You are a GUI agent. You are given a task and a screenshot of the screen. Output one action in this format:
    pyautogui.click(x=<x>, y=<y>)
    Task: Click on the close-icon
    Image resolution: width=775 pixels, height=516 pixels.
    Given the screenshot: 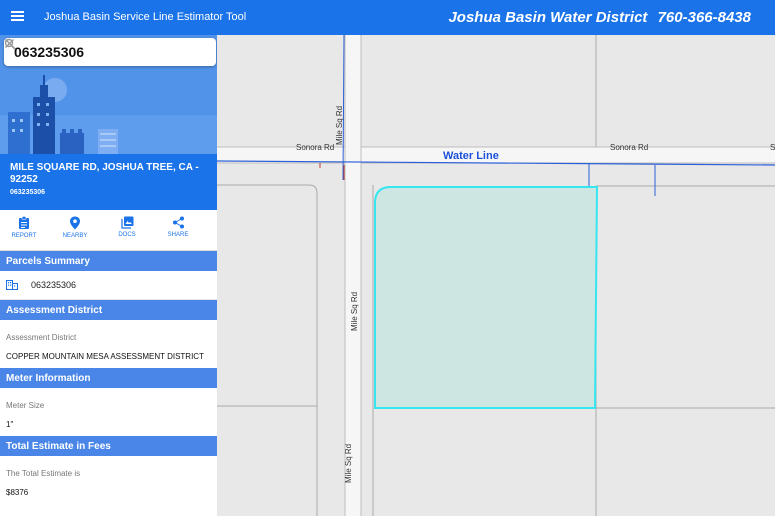 What is the action you would take?
    pyautogui.click(x=9, y=43)
    